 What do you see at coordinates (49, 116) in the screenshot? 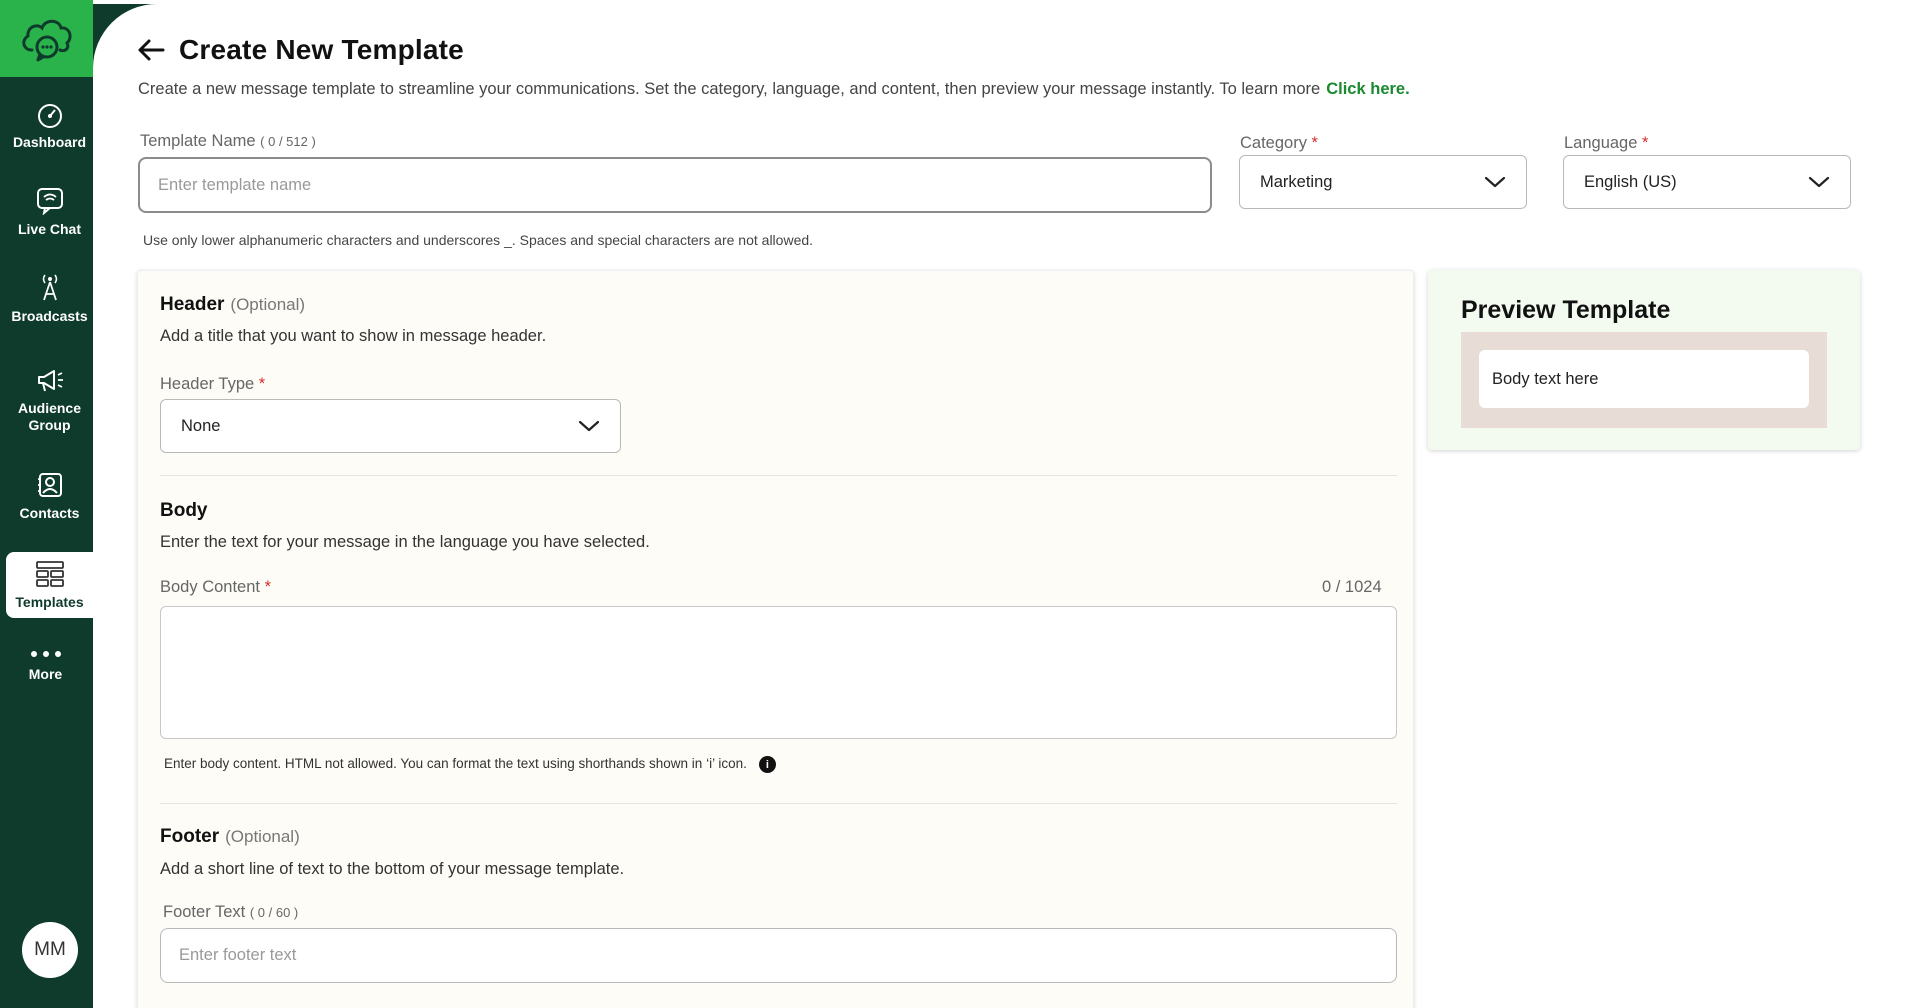
I see `dashboard-icon` at bounding box center [49, 116].